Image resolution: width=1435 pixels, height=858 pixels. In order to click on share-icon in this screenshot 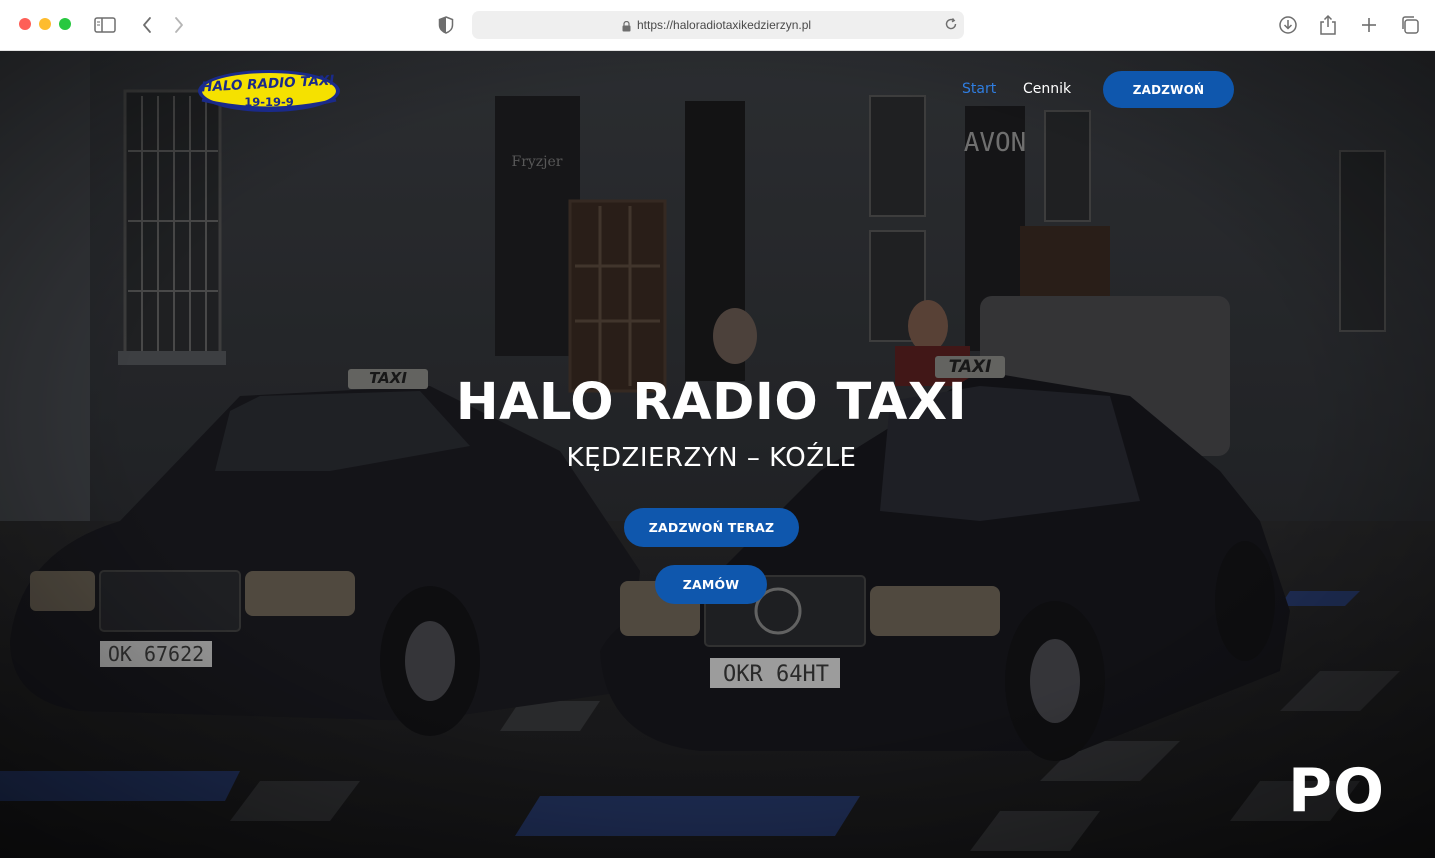, I will do `click(1328, 25)`.